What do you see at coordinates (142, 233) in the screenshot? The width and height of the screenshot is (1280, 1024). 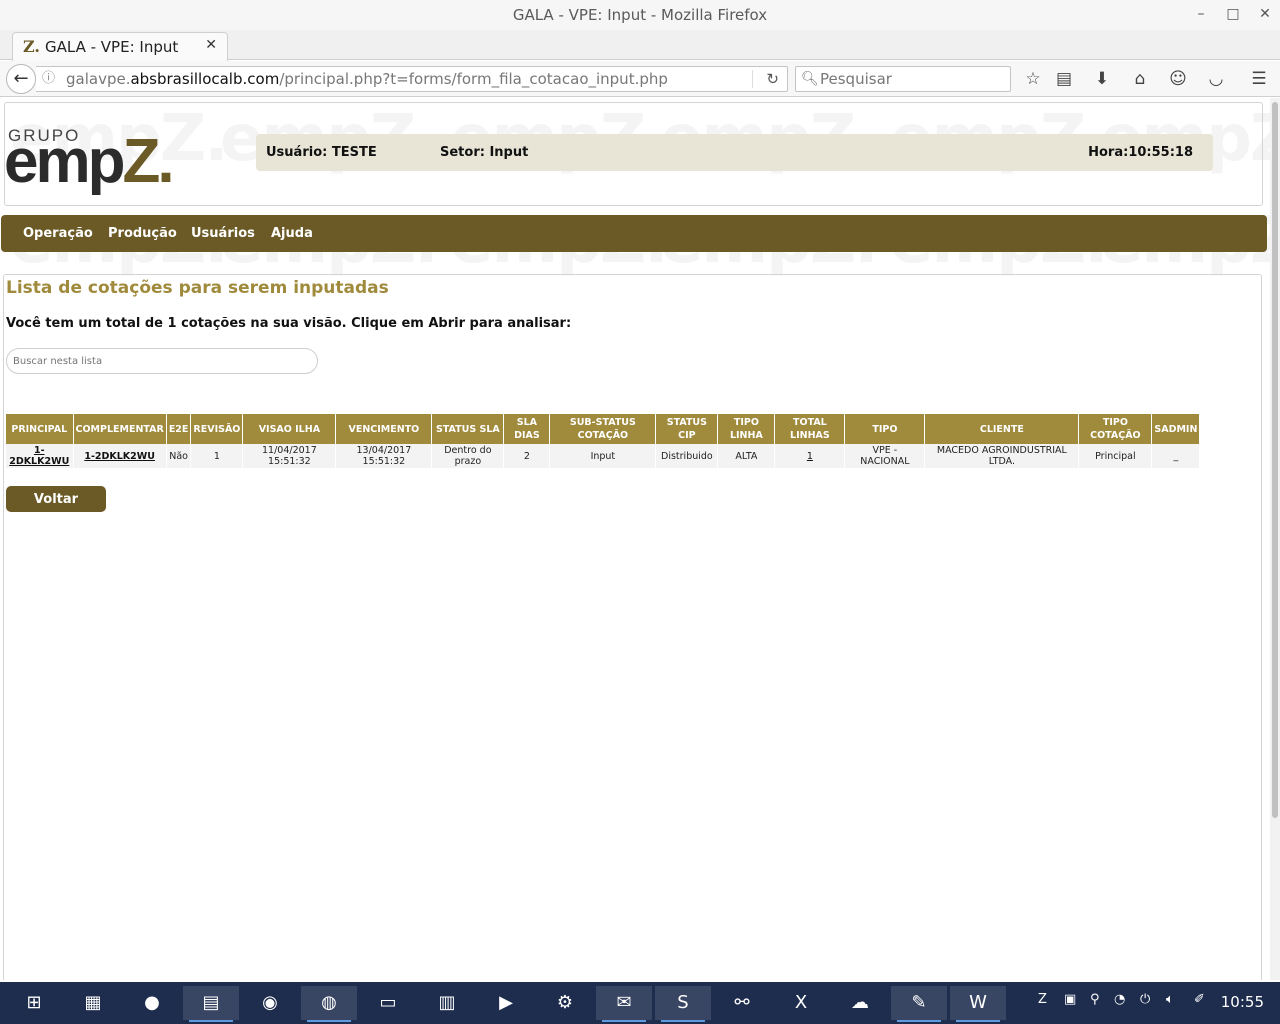 I see `menu-item-producao: Produção` at bounding box center [142, 233].